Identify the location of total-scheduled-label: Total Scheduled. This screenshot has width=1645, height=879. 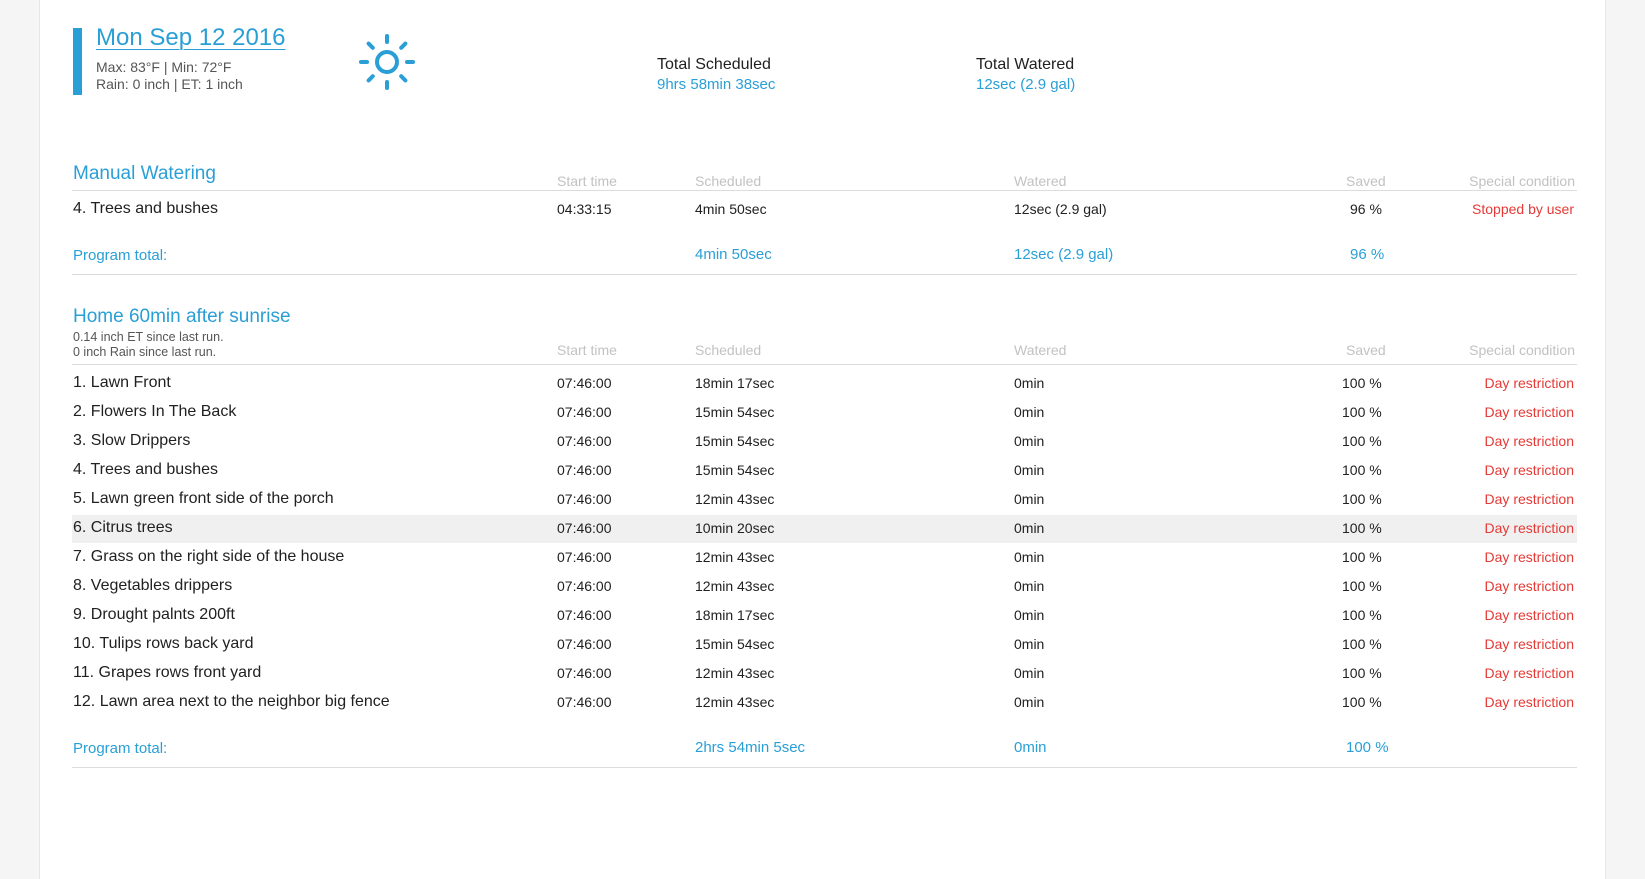
(714, 64).